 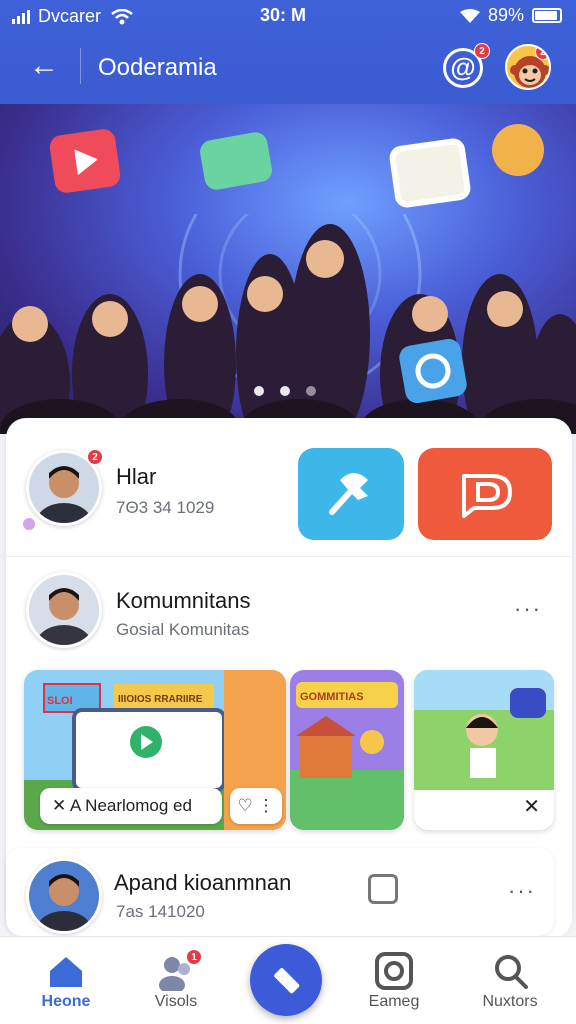 What do you see at coordinates (348, 494) in the screenshot?
I see `pin-icon` at bounding box center [348, 494].